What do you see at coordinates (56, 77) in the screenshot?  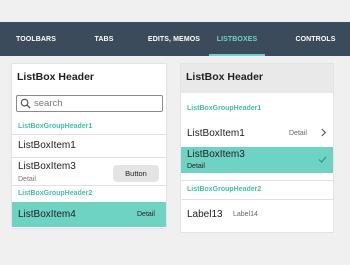 I see `left-listbox-header: ListBox Header` at bounding box center [56, 77].